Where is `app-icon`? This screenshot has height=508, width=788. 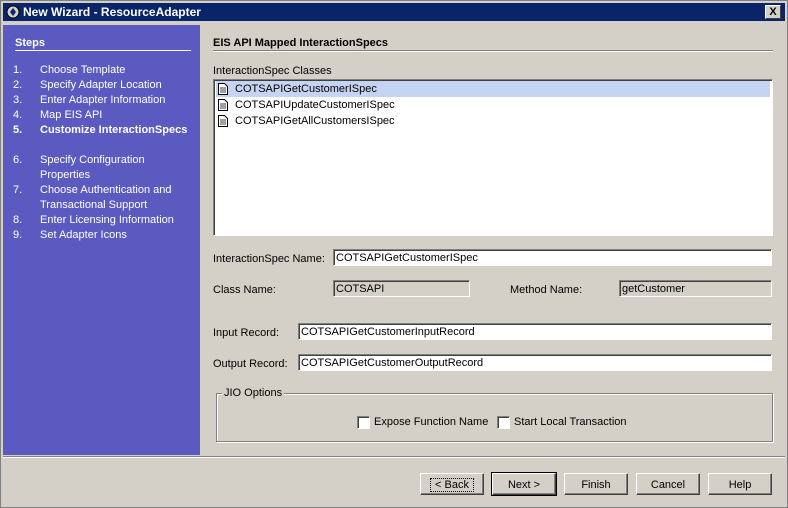
app-icon is located at coordinates (13, 12).